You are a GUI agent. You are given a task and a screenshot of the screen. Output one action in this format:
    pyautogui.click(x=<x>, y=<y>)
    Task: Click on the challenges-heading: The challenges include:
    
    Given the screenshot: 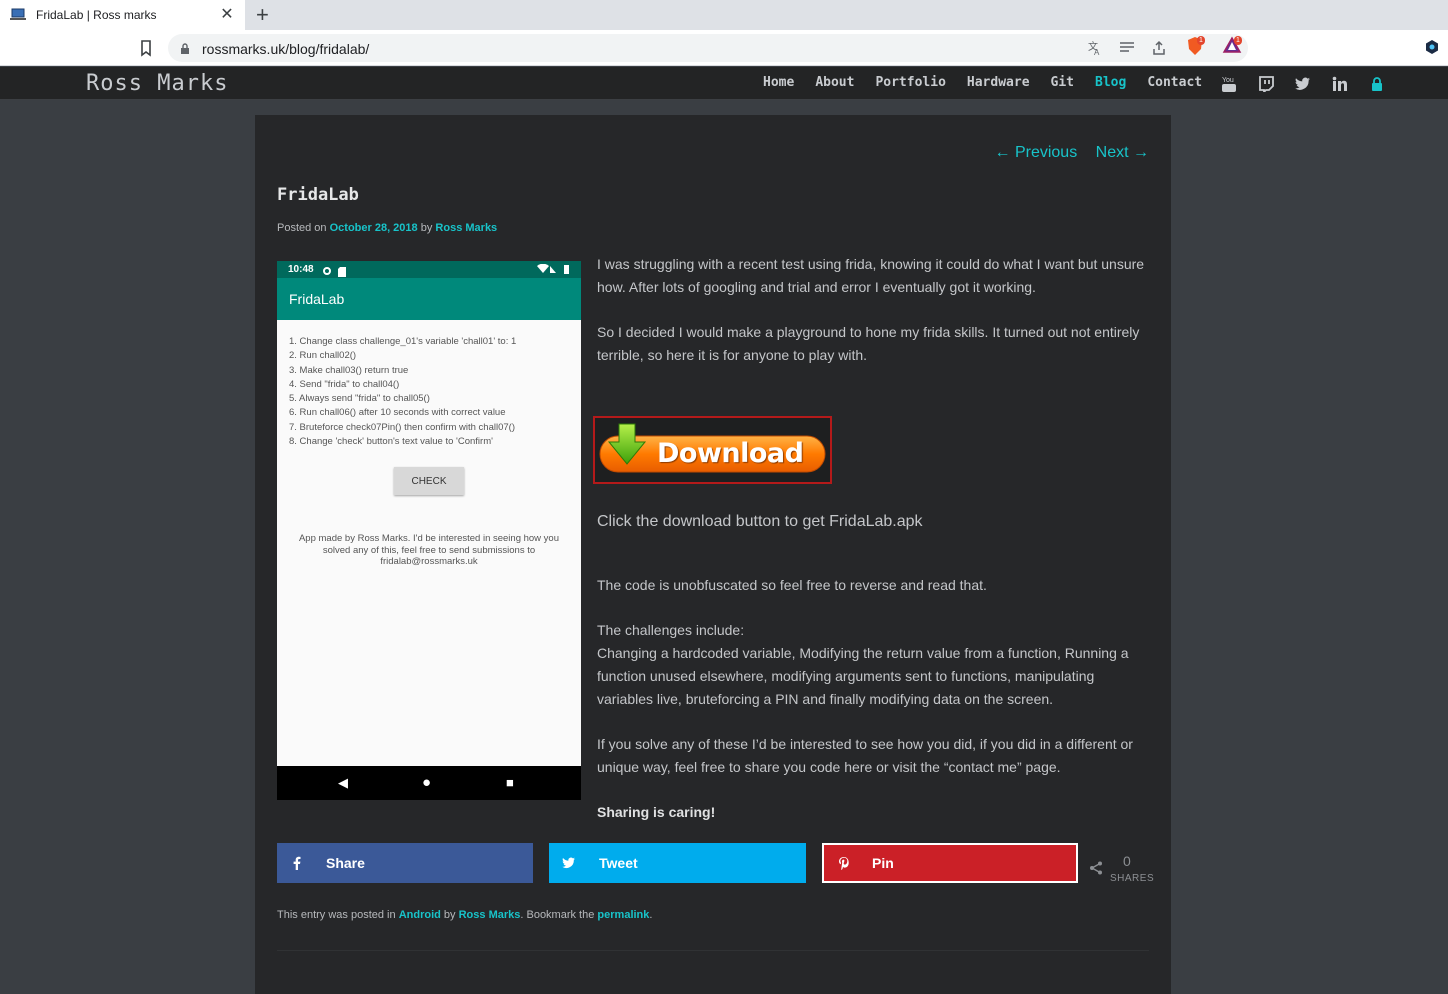 What is the action you would take?
    pyautogui.click(x=671, y=630)
    